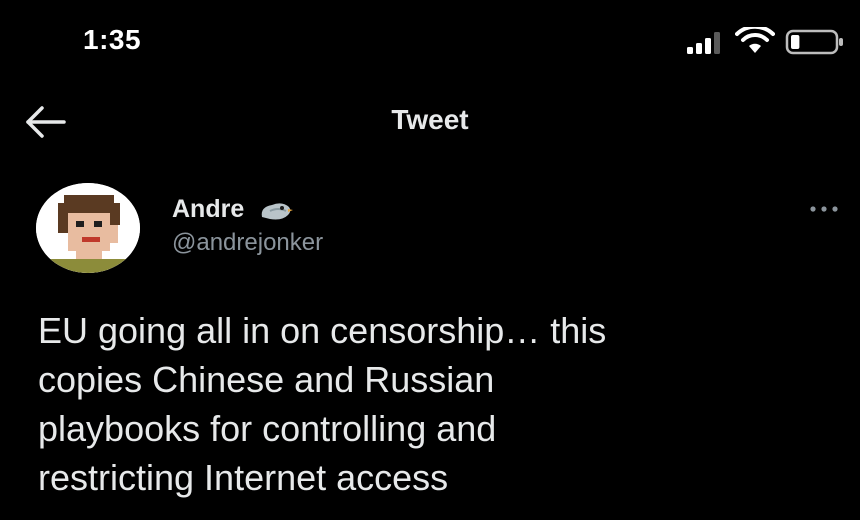 Image resolution: width=860 pixels, height=520 pixels. What do you see at coordinates (112, 39) in the screenshot?
I see `status-time: 1:35` at bounding box center [112, 39].